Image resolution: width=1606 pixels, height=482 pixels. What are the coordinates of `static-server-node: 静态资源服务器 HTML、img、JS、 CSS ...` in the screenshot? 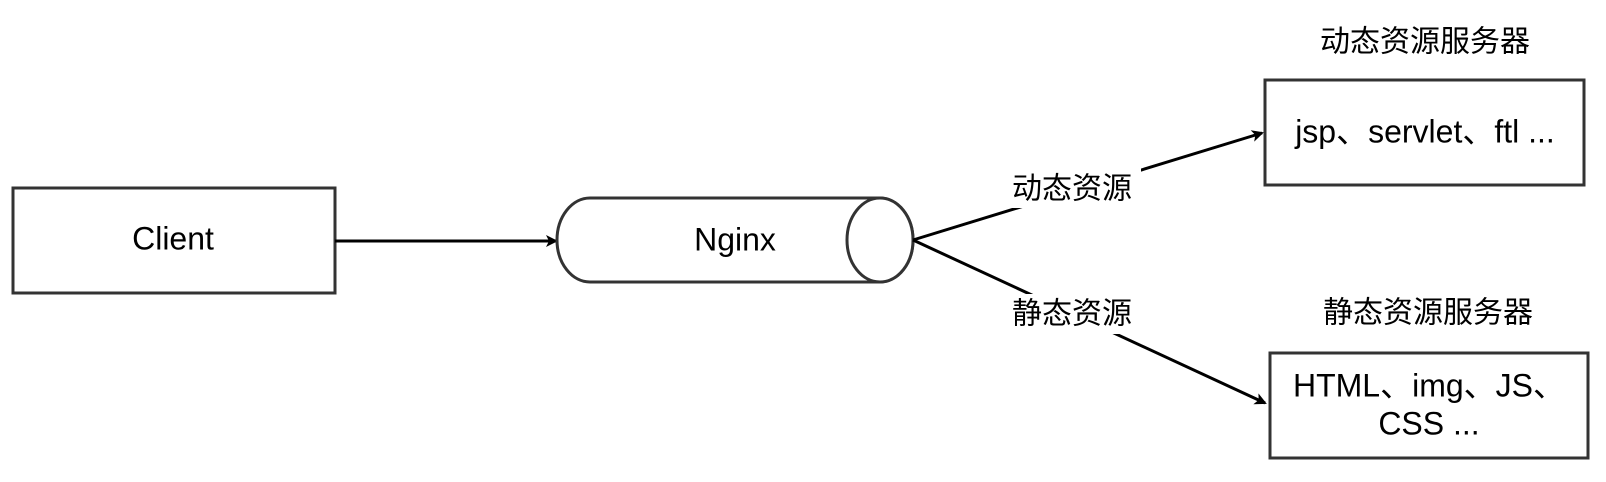 It's located at (1429, 378).